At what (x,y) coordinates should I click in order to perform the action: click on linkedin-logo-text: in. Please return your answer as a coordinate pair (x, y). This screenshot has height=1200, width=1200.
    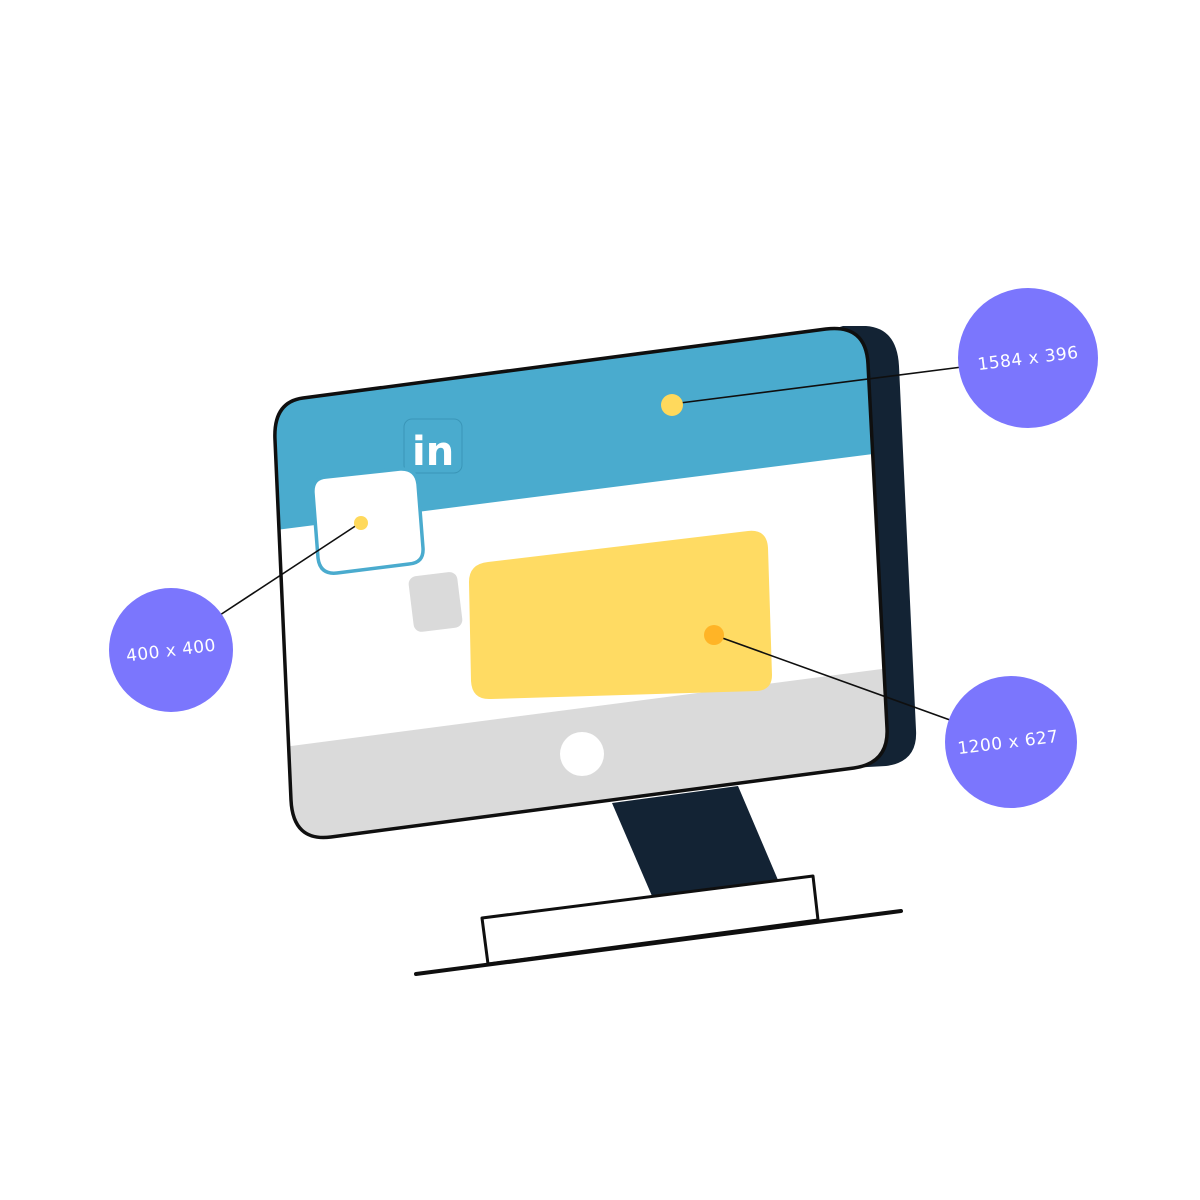
    Looking at the image, I should click on (433, 452).